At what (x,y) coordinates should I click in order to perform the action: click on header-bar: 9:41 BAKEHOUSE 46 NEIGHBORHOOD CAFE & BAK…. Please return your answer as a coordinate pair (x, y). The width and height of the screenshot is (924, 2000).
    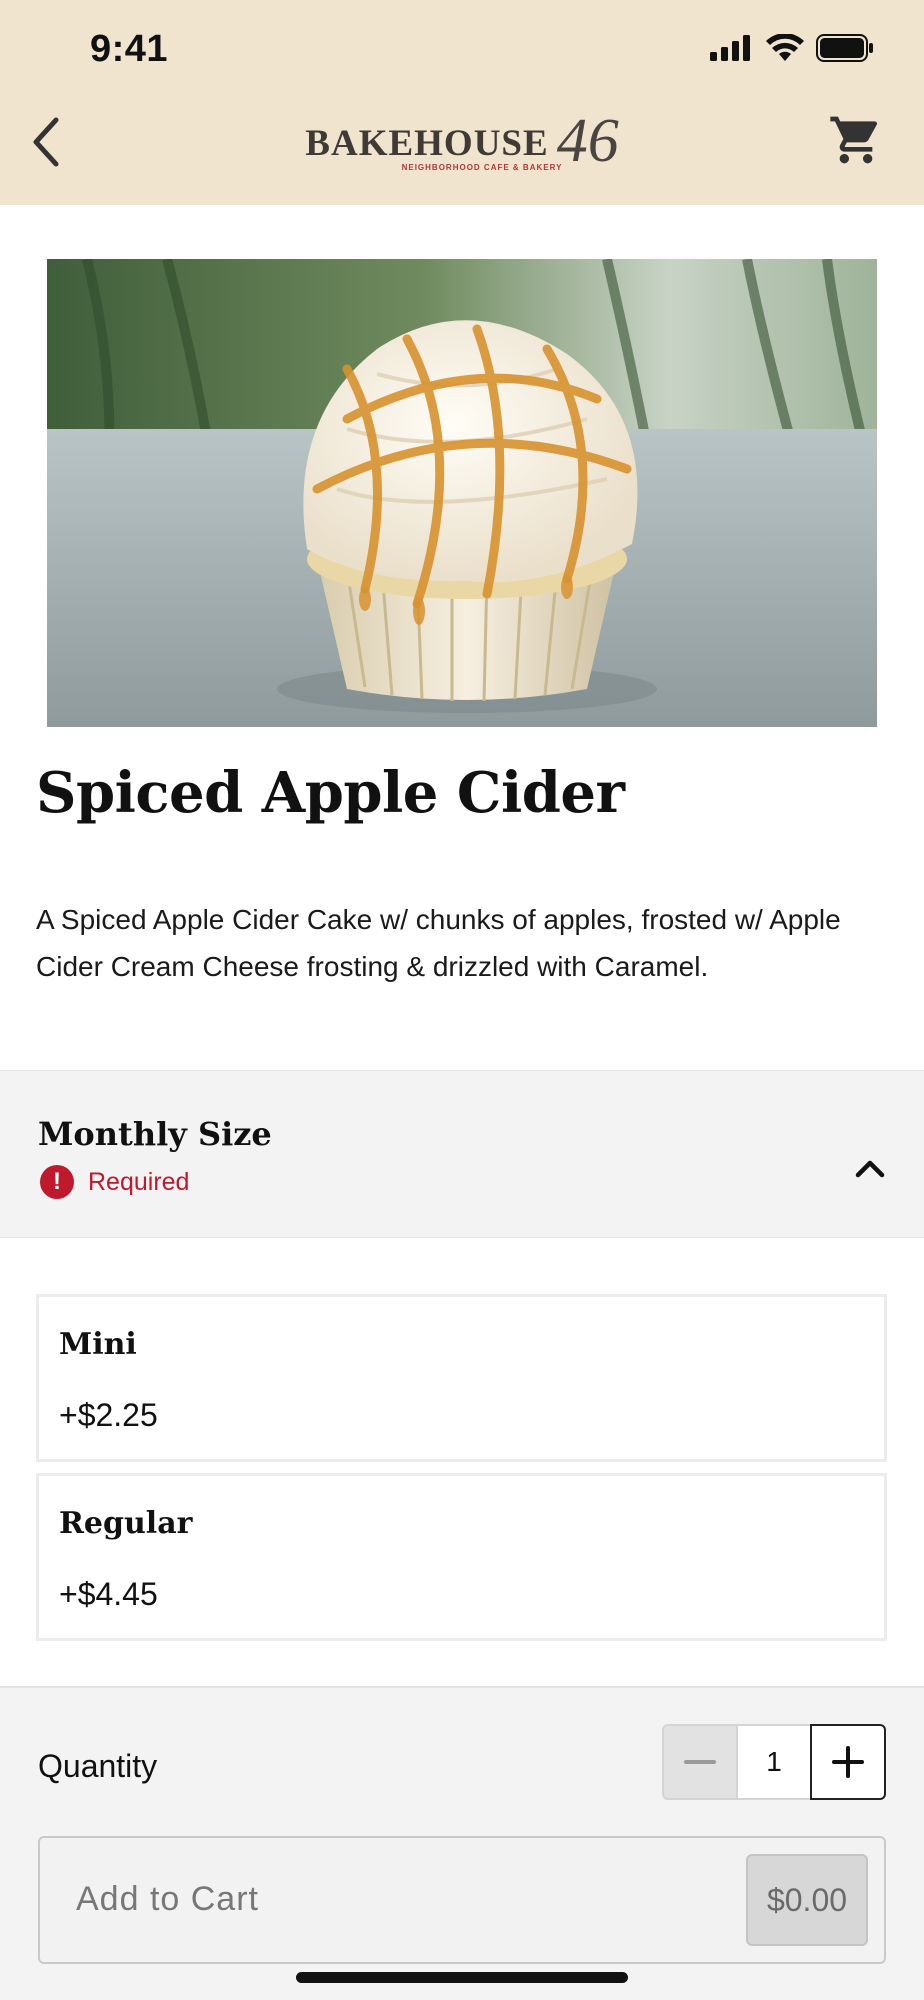
    Looking at the image, I should click on (462, 102).